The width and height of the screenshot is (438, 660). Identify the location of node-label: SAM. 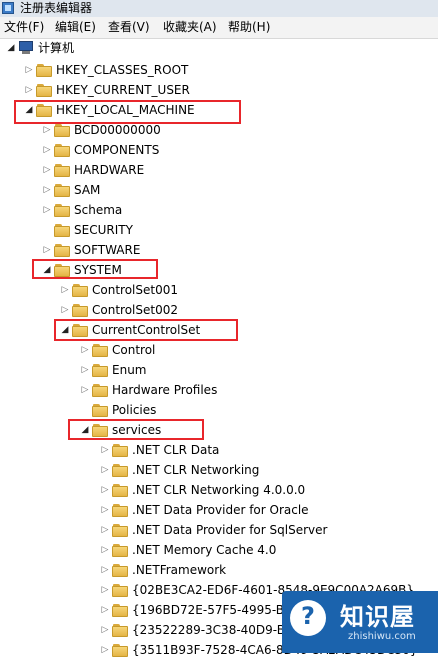
(87, 190).